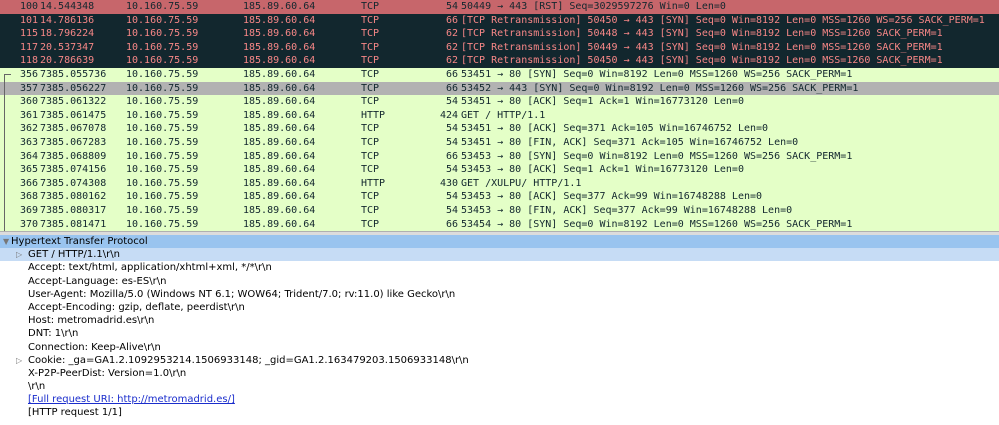 This screenshot has width=999, height=425. What do you see at coordinates (73, 88) in the screenshot?
I see `packet-time: 7385.056227` at bounding box center [73, 88].